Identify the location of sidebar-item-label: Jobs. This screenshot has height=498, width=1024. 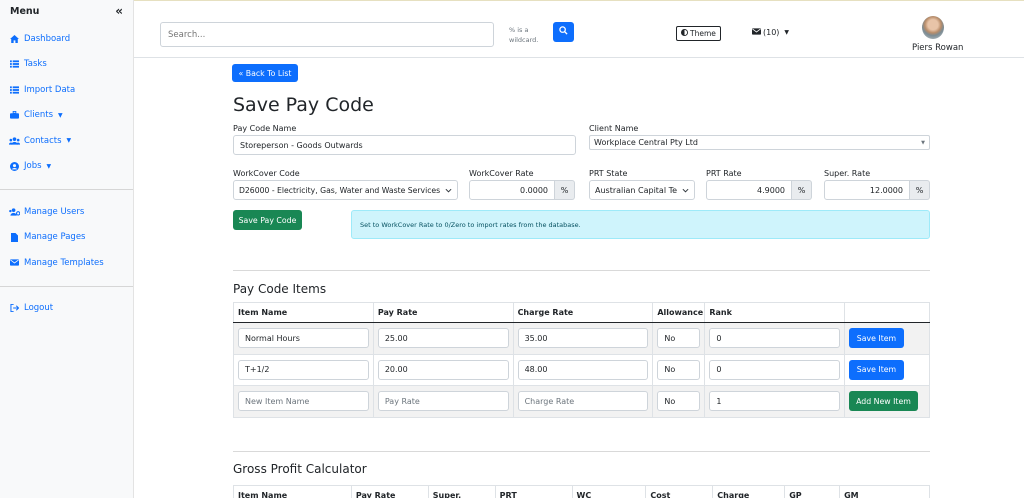
(33, 166).